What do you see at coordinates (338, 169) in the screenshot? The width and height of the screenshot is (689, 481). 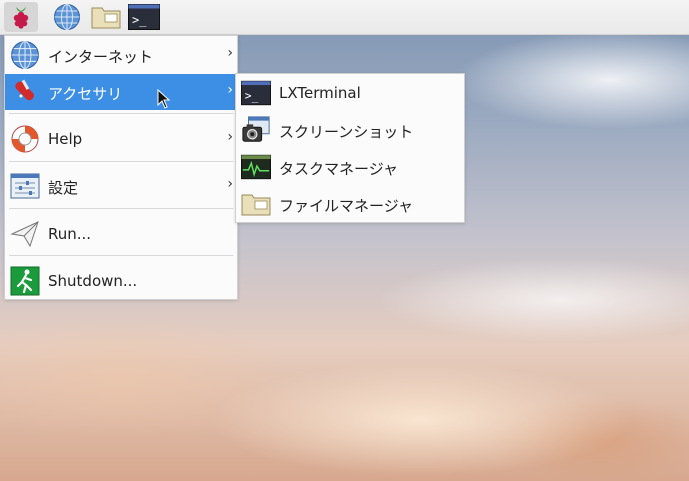 I see `submenu-item-label: タスクマネージャ` at bounding box center [338, 169].